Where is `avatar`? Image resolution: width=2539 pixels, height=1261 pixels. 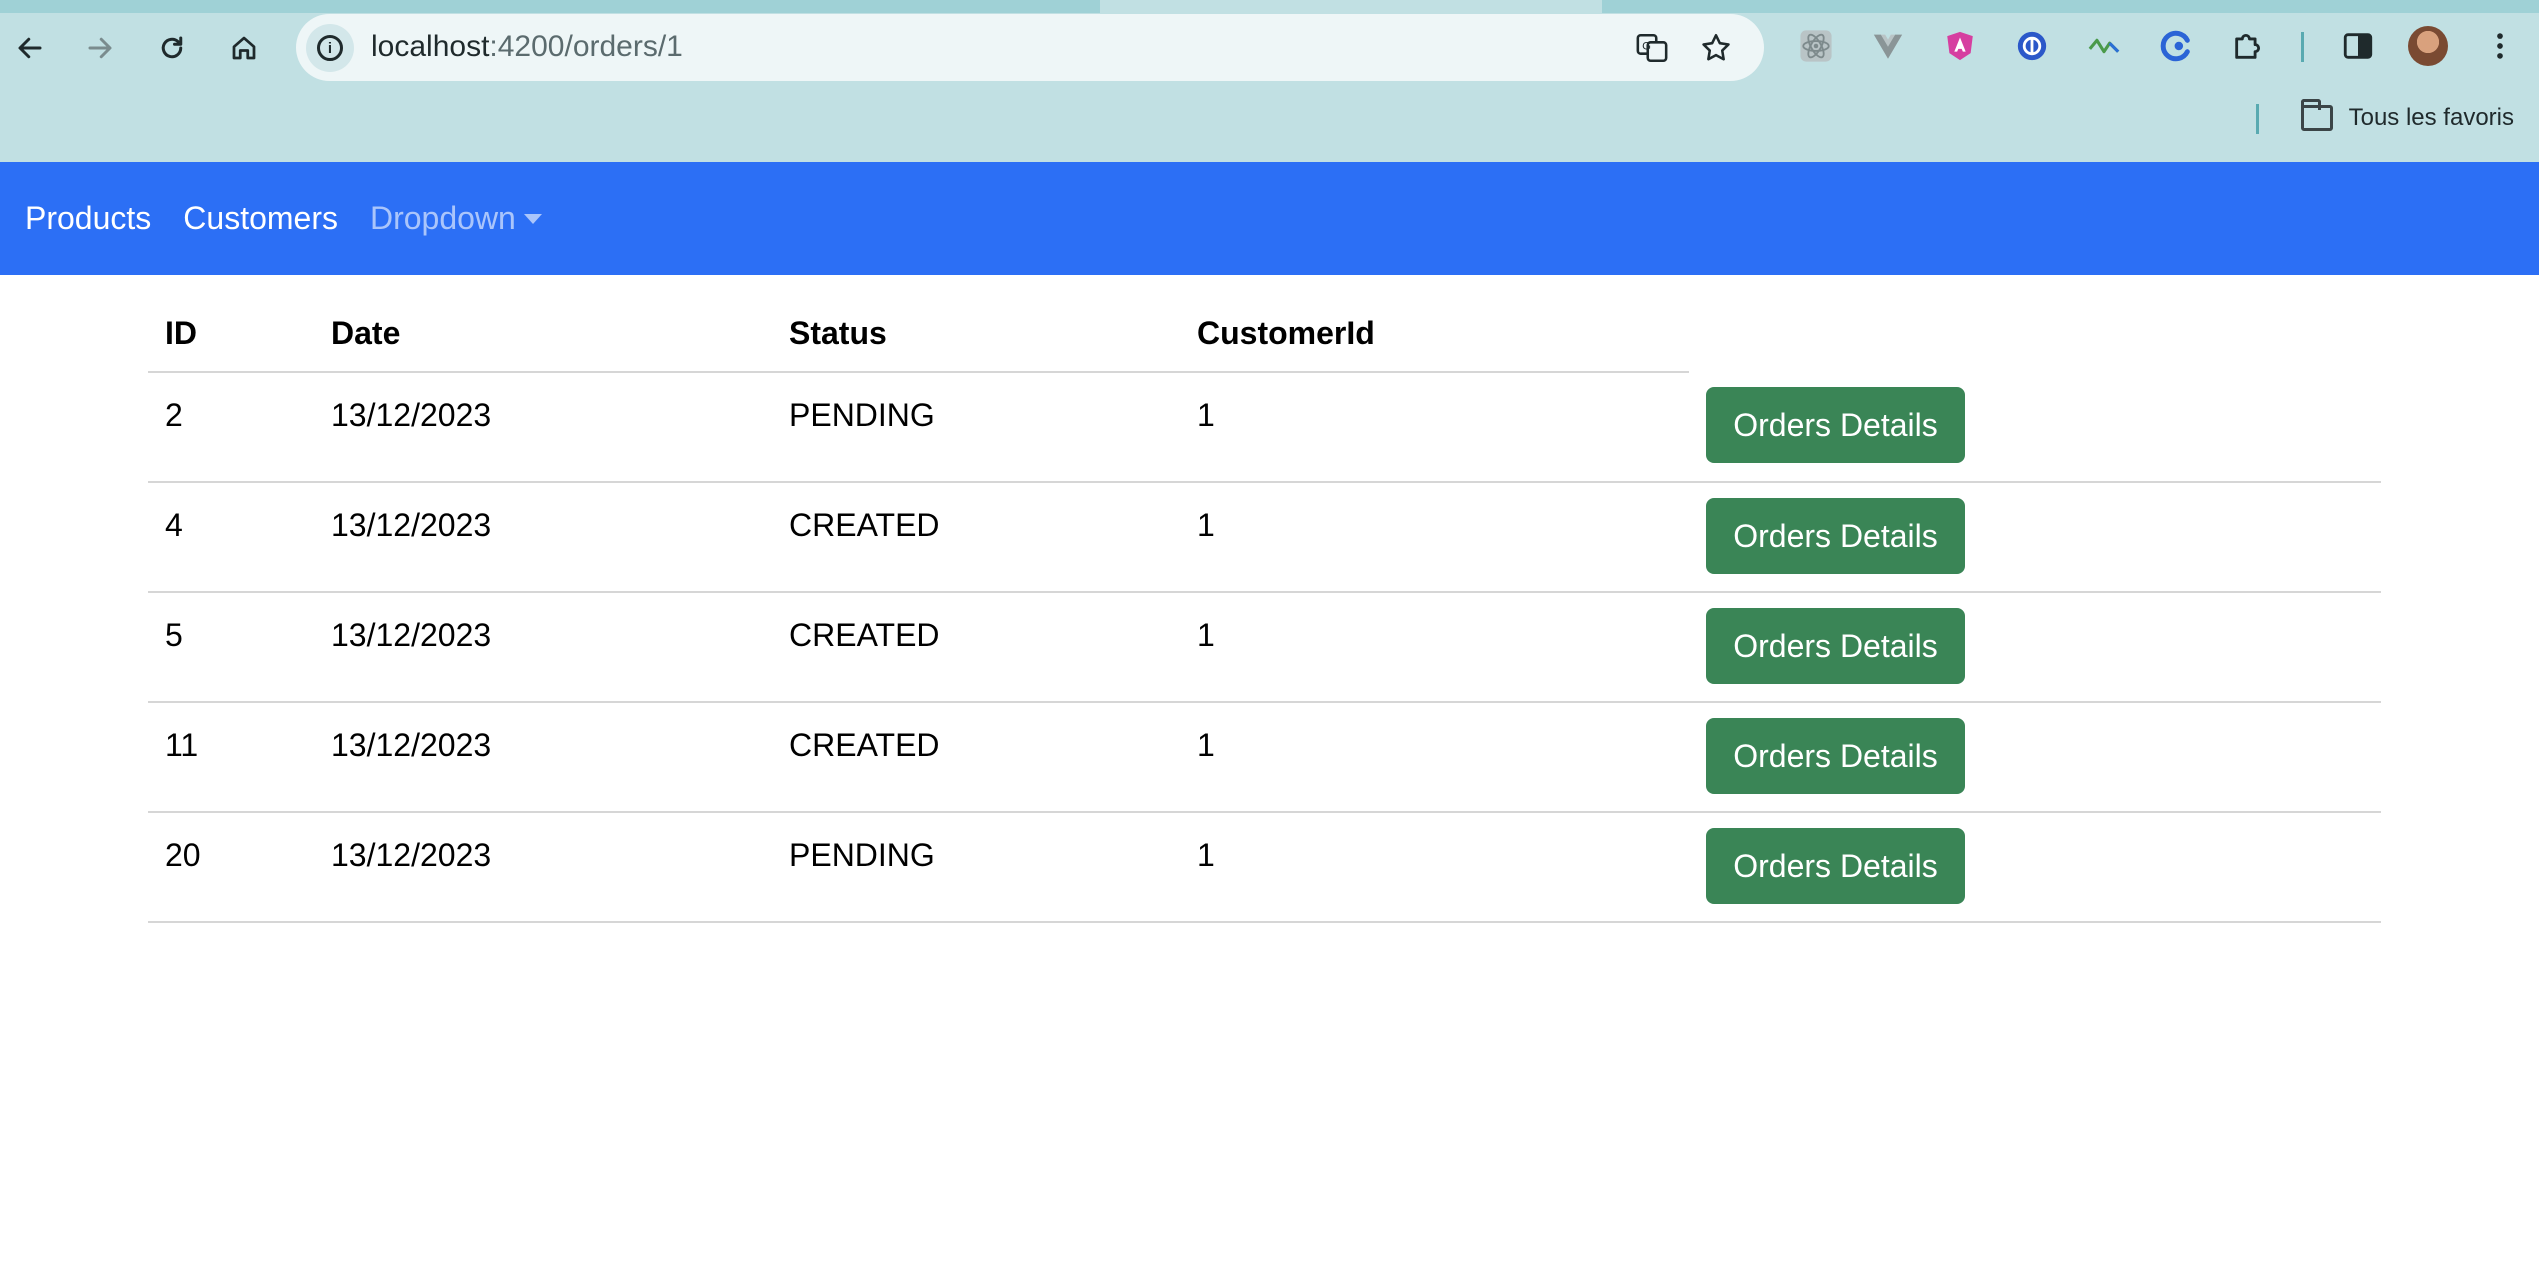 avatar is located at coordinates (2428, 46).